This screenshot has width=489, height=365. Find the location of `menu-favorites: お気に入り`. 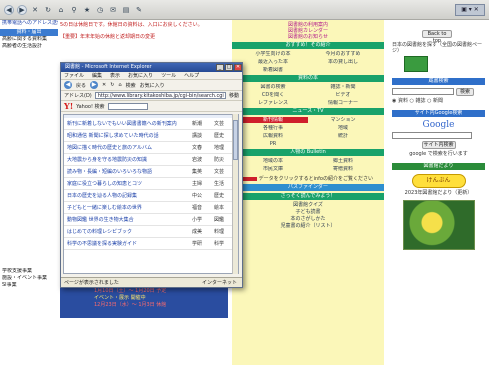

menu-favorites: お気に入り is located at coordinates (140, 75).